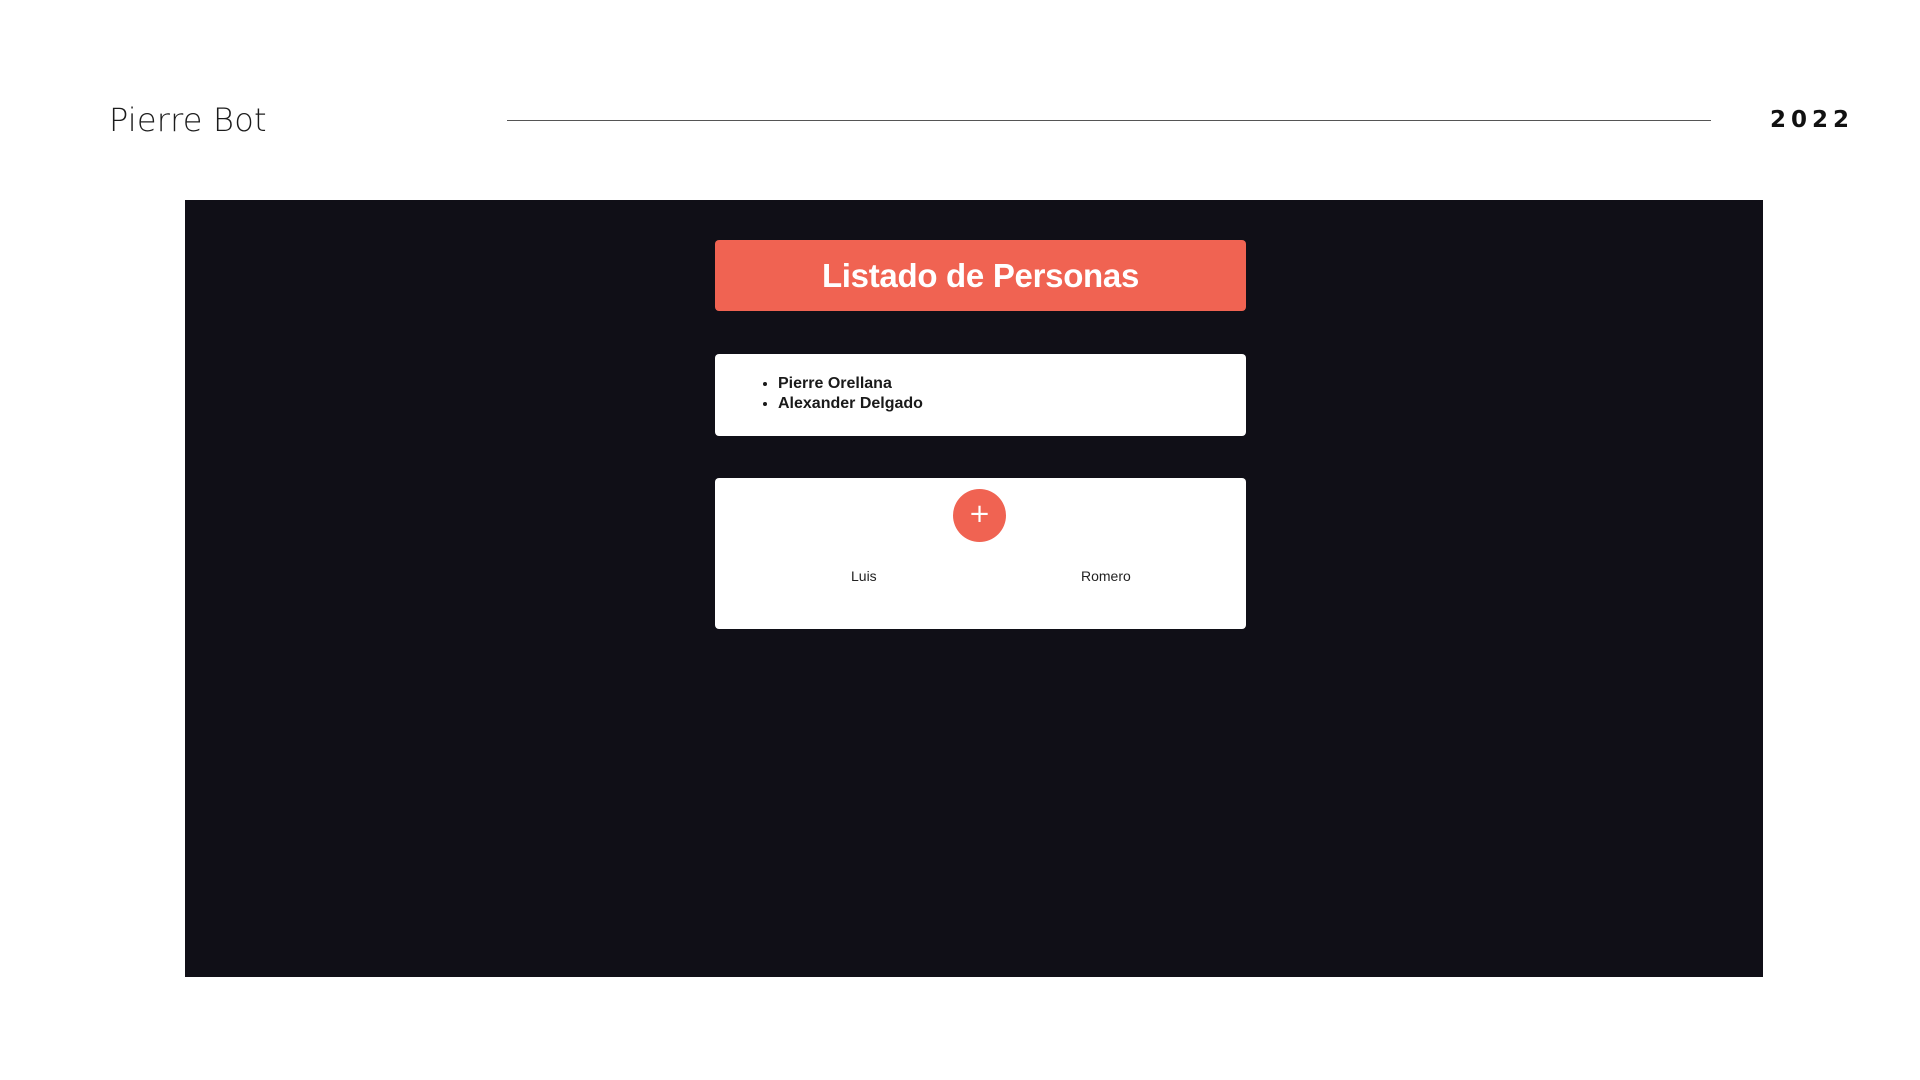 Image resolution: width=1920 pixels, height=1080 pixels. Describe the element at coordinates (1109, 120) in the screenshot. I see `header-divider` at that location.